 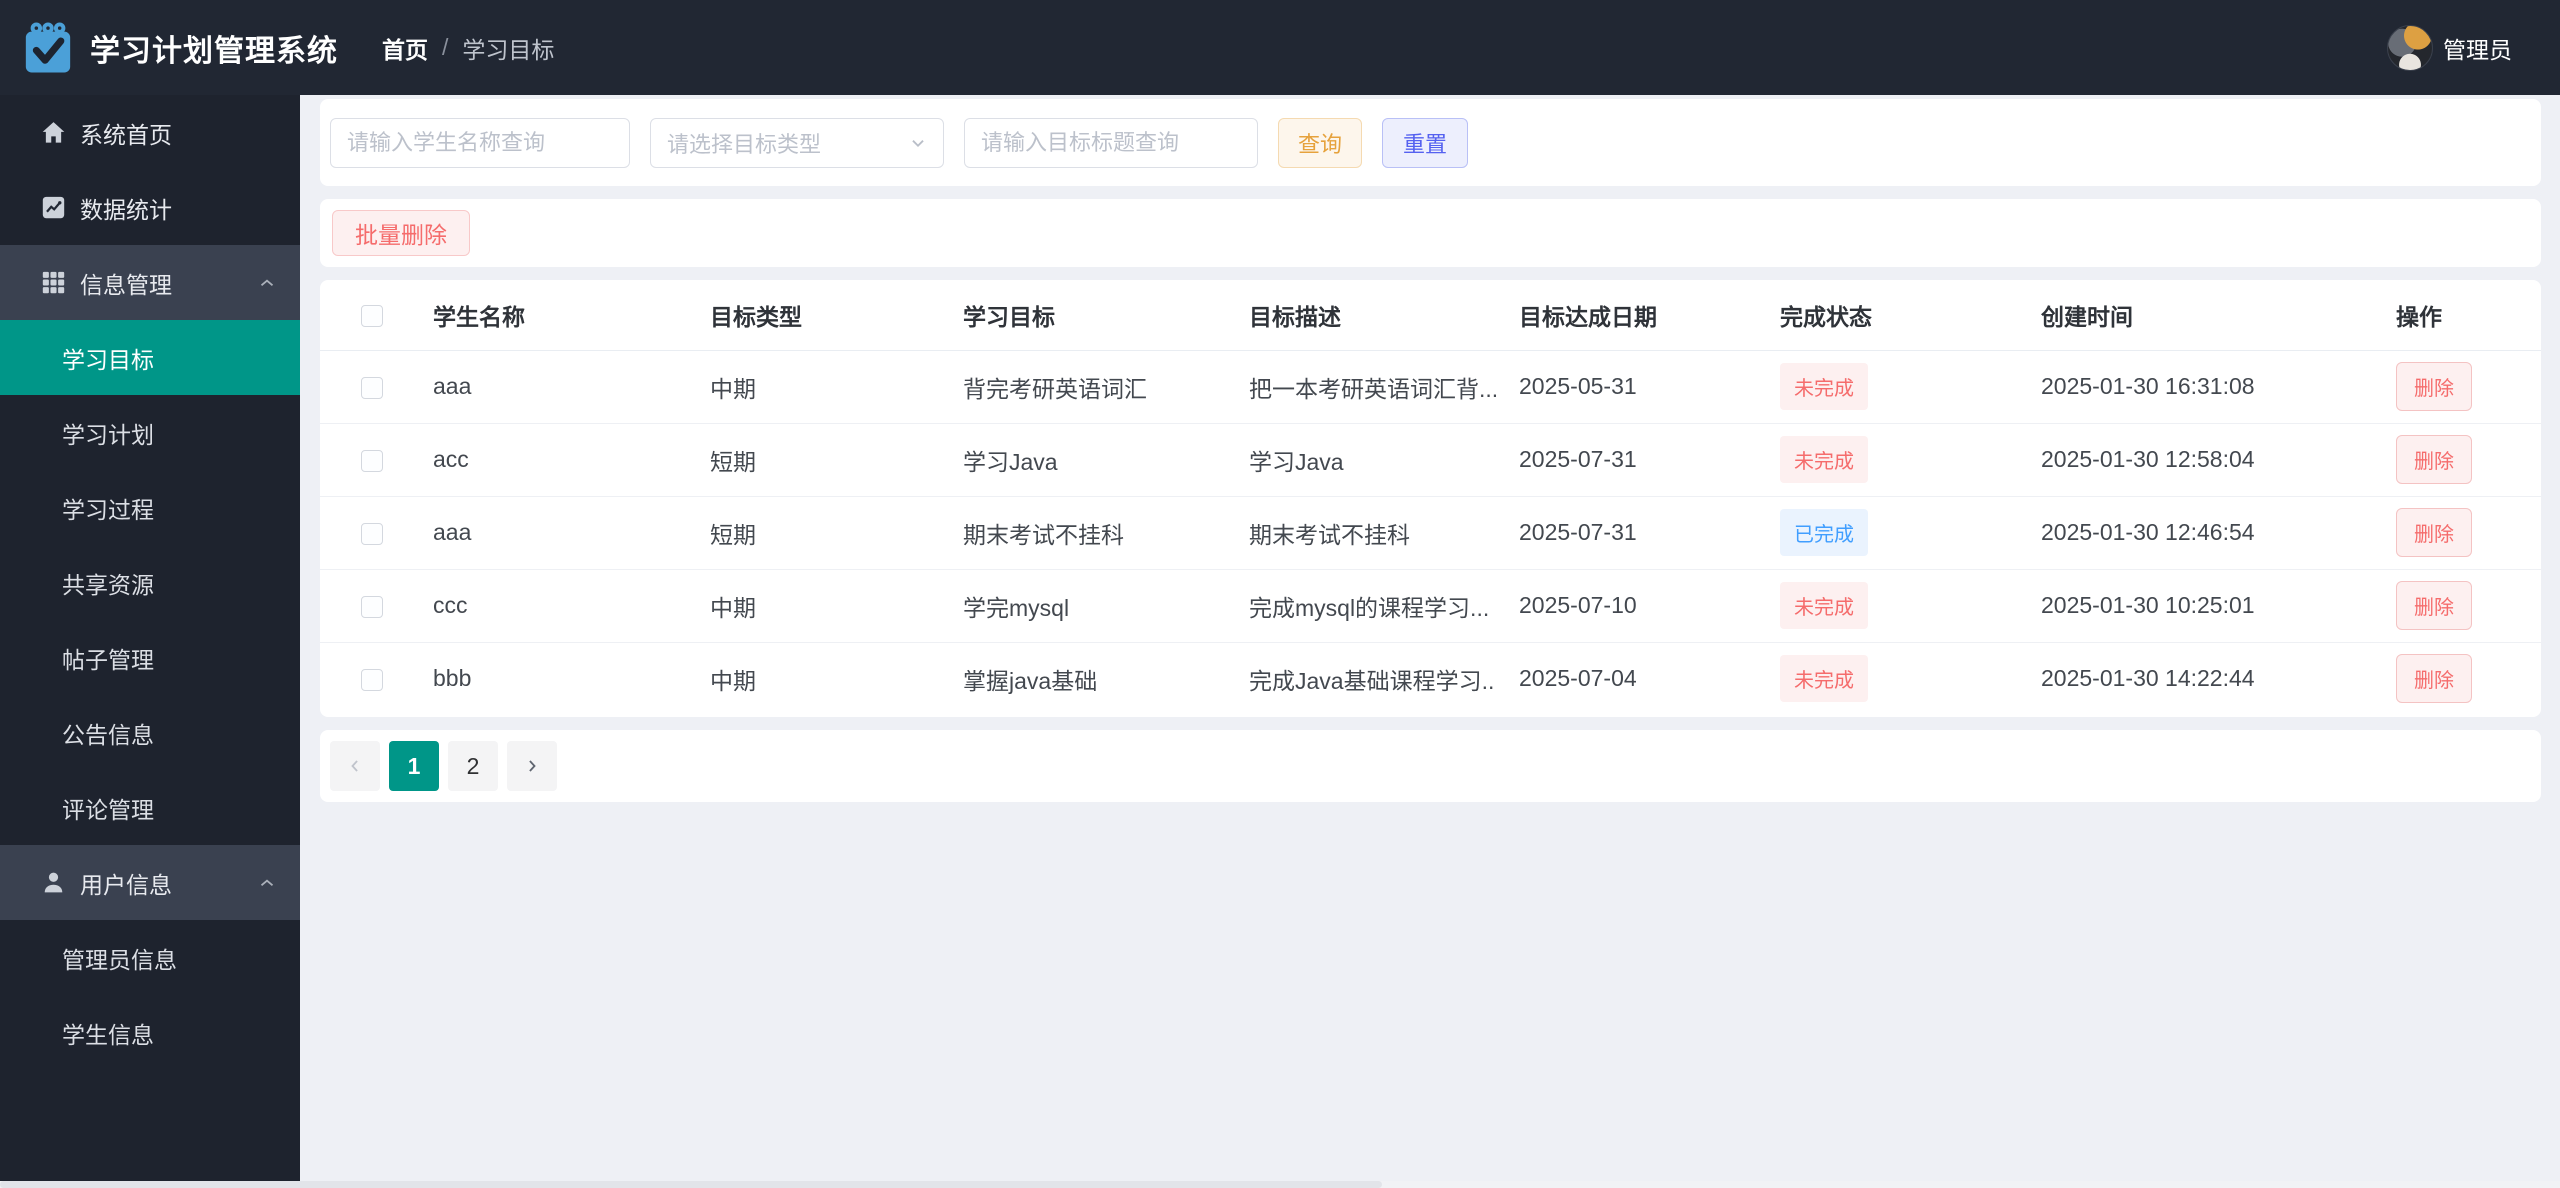 I want to click on sidebar-item-learning-process: 学习过程, so click(x=150, y=507).